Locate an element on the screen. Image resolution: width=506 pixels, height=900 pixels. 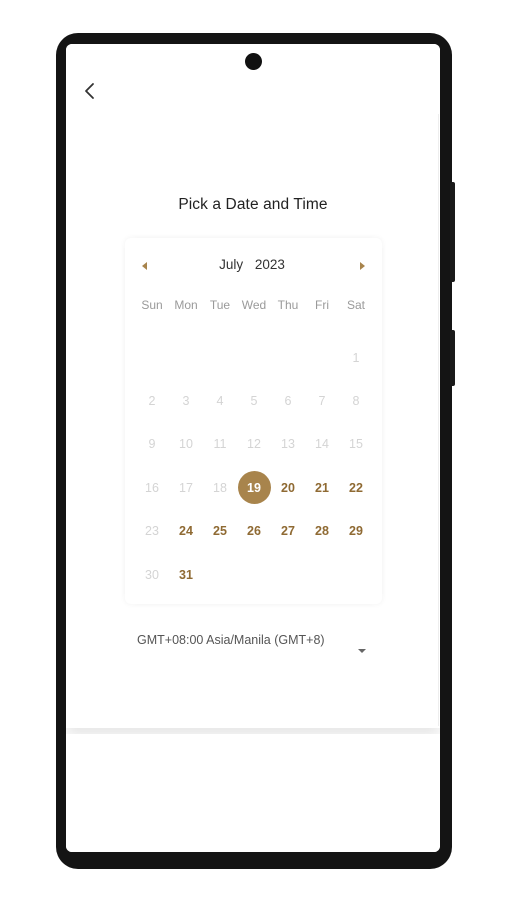
year-label: 2023 is located at coordinates (269, 264).